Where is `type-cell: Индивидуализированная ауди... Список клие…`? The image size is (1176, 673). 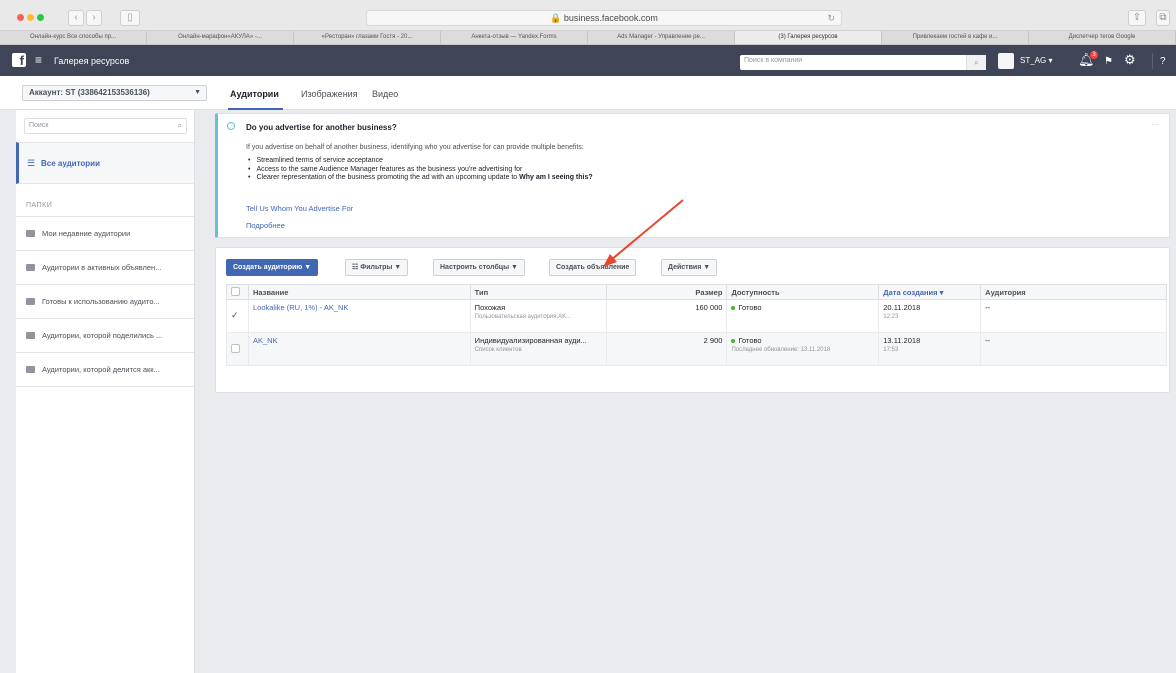
type-cell: Индивидуализированная ауди... Список клие… is located at coordinates (538, 349).